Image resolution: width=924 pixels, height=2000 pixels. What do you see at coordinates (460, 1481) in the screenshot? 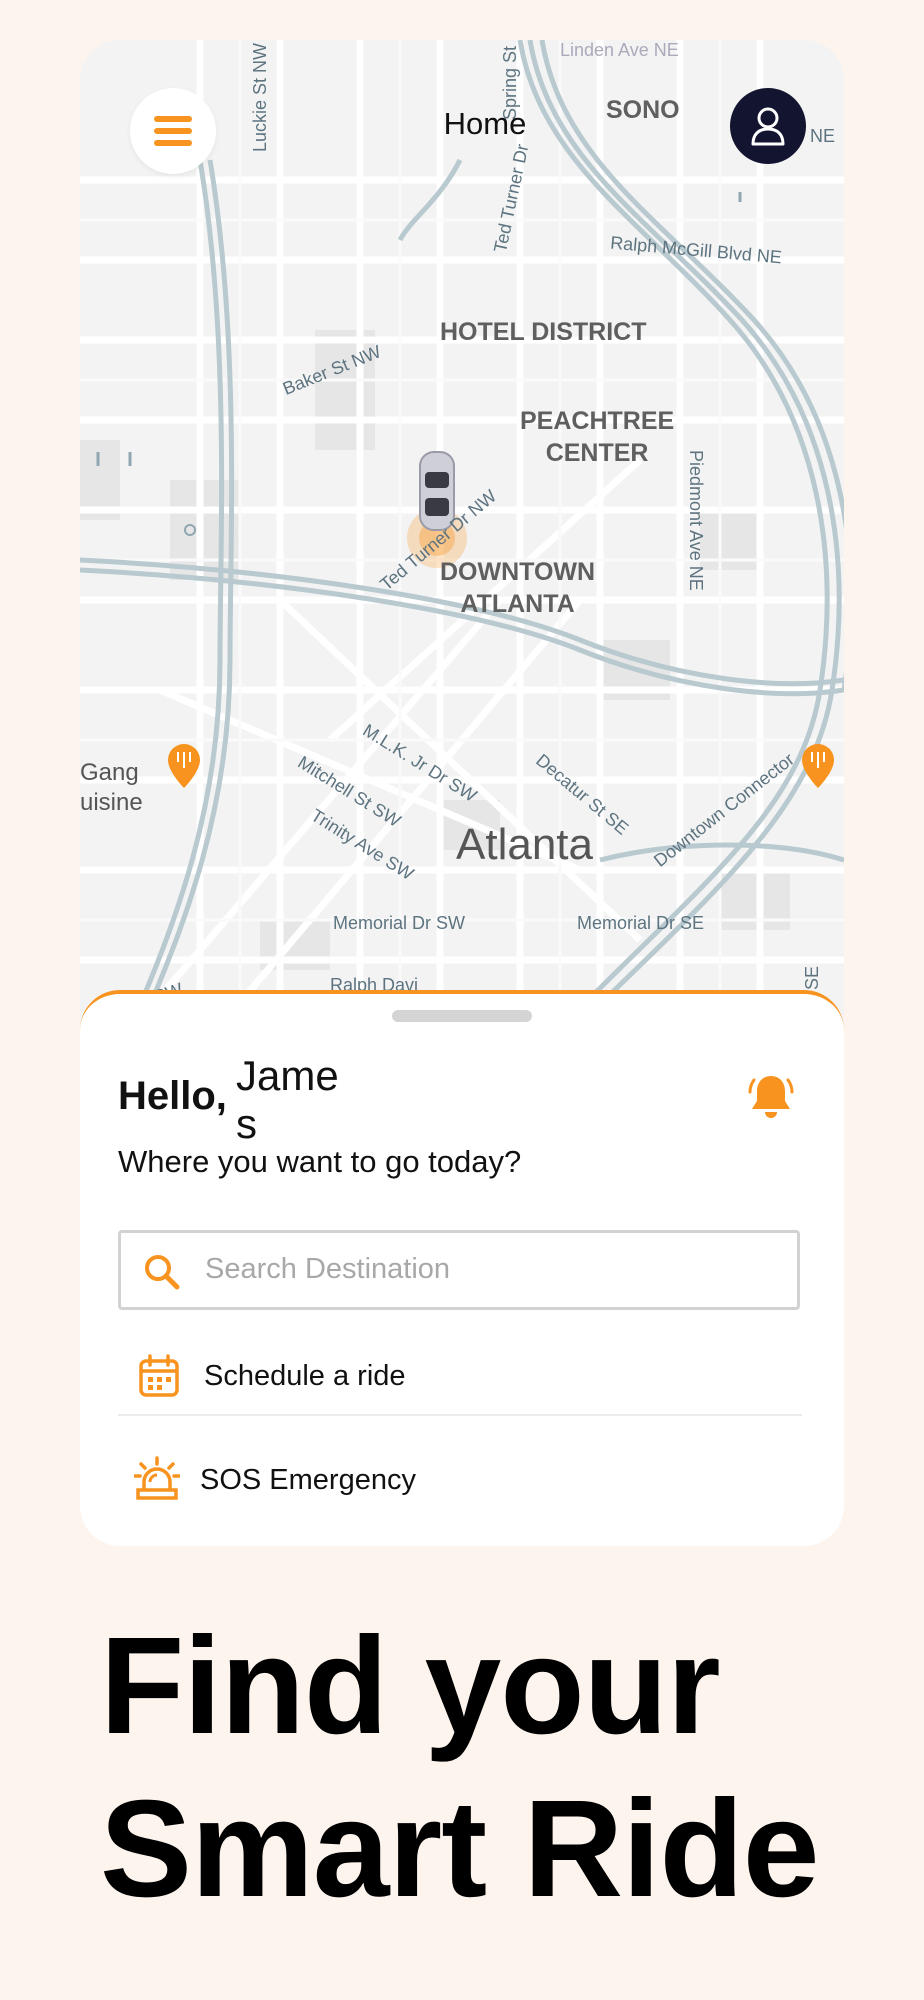
I see `sos-emergency-item: SOS Emergency` at bounding box center [460, 1481].